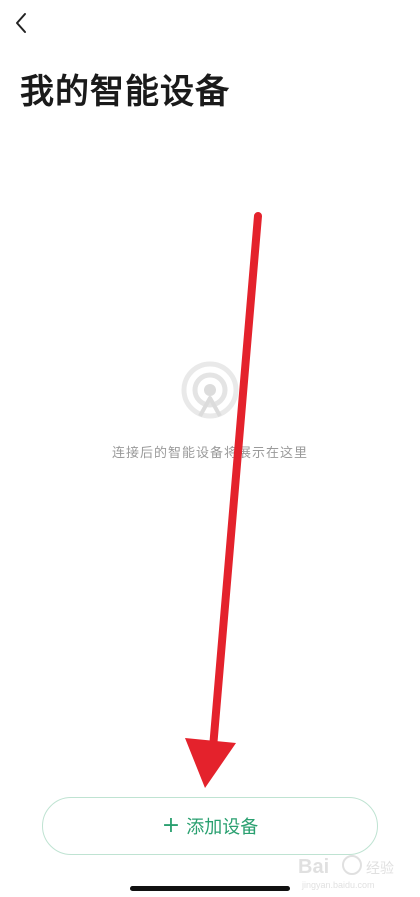 The image size is (420, 897). Describe the element at coordinates (210, 888) in the screenshot. I see `home-indicator` at that location.